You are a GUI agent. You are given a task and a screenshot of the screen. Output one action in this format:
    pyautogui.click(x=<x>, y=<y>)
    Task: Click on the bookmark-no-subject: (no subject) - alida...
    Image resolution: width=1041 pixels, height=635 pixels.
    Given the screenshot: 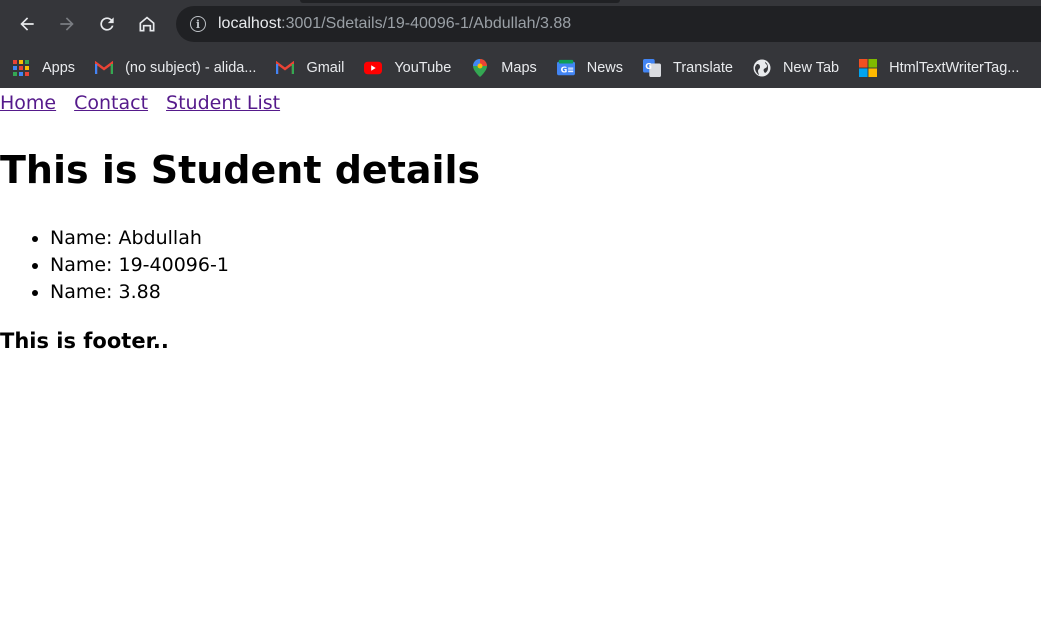 What is the action you would take?
    pyautogui.click(x=175, y=68)
    